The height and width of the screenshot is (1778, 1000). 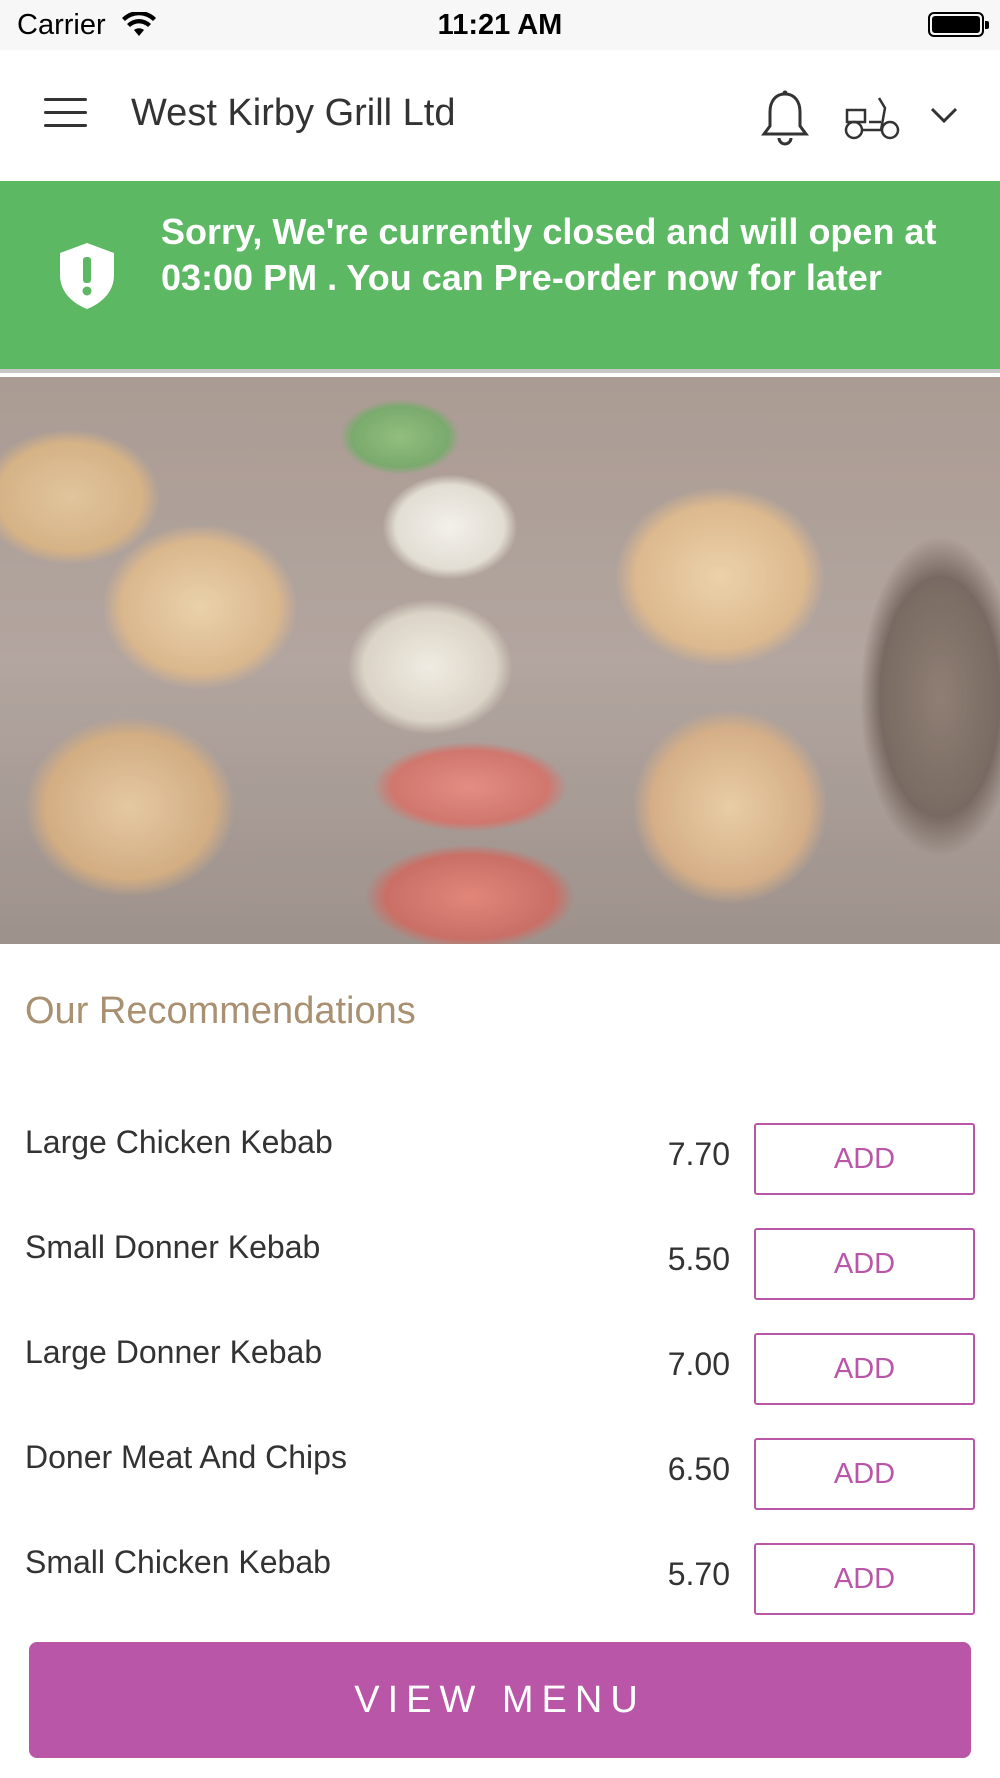 I want to click on list-item: Large Chicken Kebab 7.70 ADD, so click(x=500, y=1170).